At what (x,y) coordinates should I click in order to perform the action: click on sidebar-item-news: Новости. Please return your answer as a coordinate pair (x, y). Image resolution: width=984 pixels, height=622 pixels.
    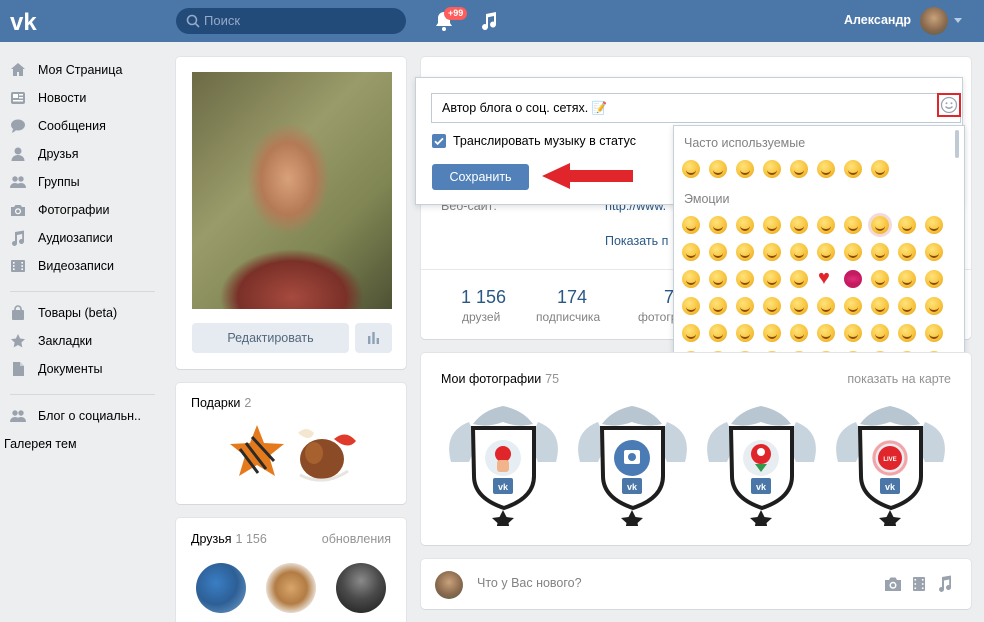
    Looking at the image, I should click on (85, 98).